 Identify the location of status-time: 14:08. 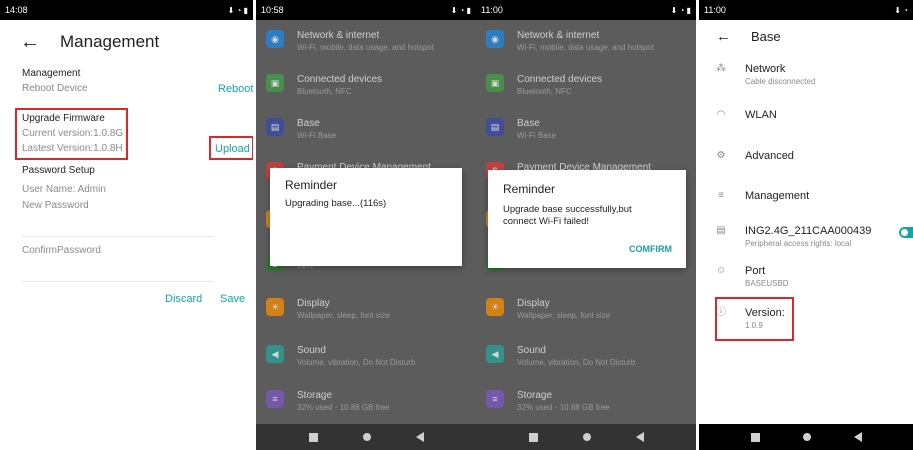
(16, 10).